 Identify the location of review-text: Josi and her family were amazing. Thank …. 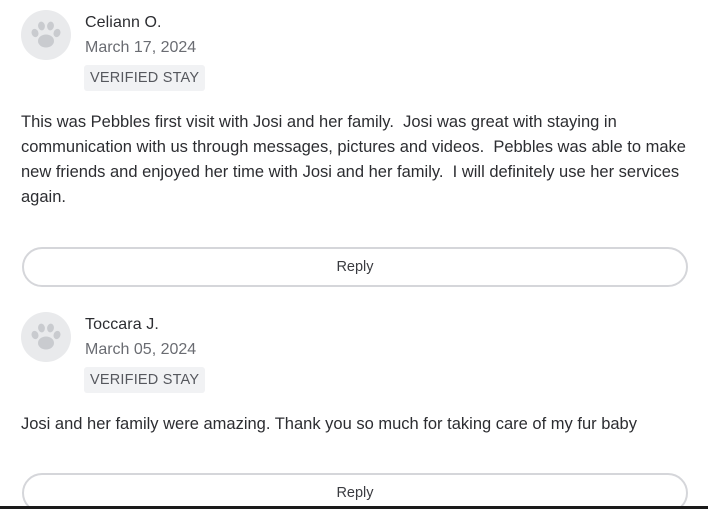
(329, 424).